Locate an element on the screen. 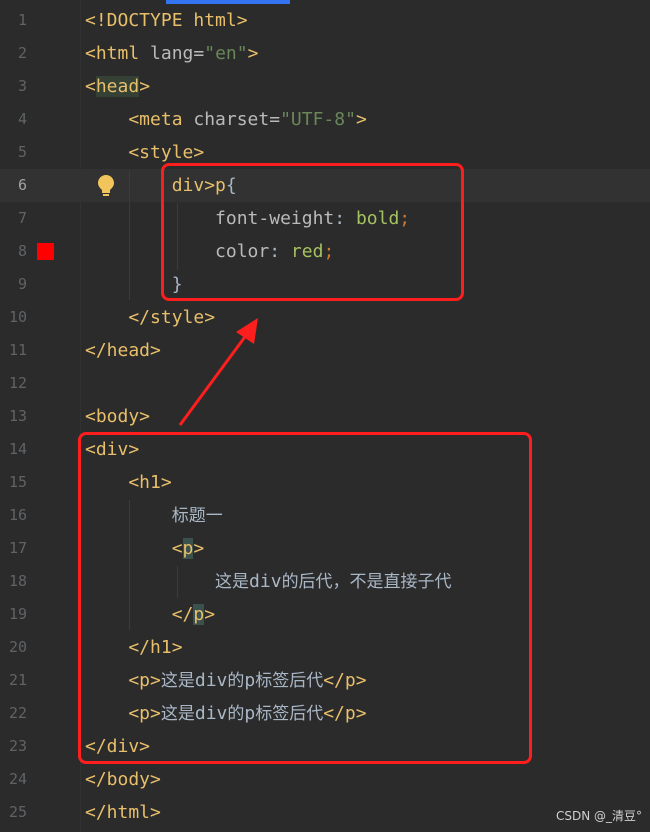 This screenshot has width=650, height=832. code-token: <!DOCTYPE html> is located at coordinates (166, 20).